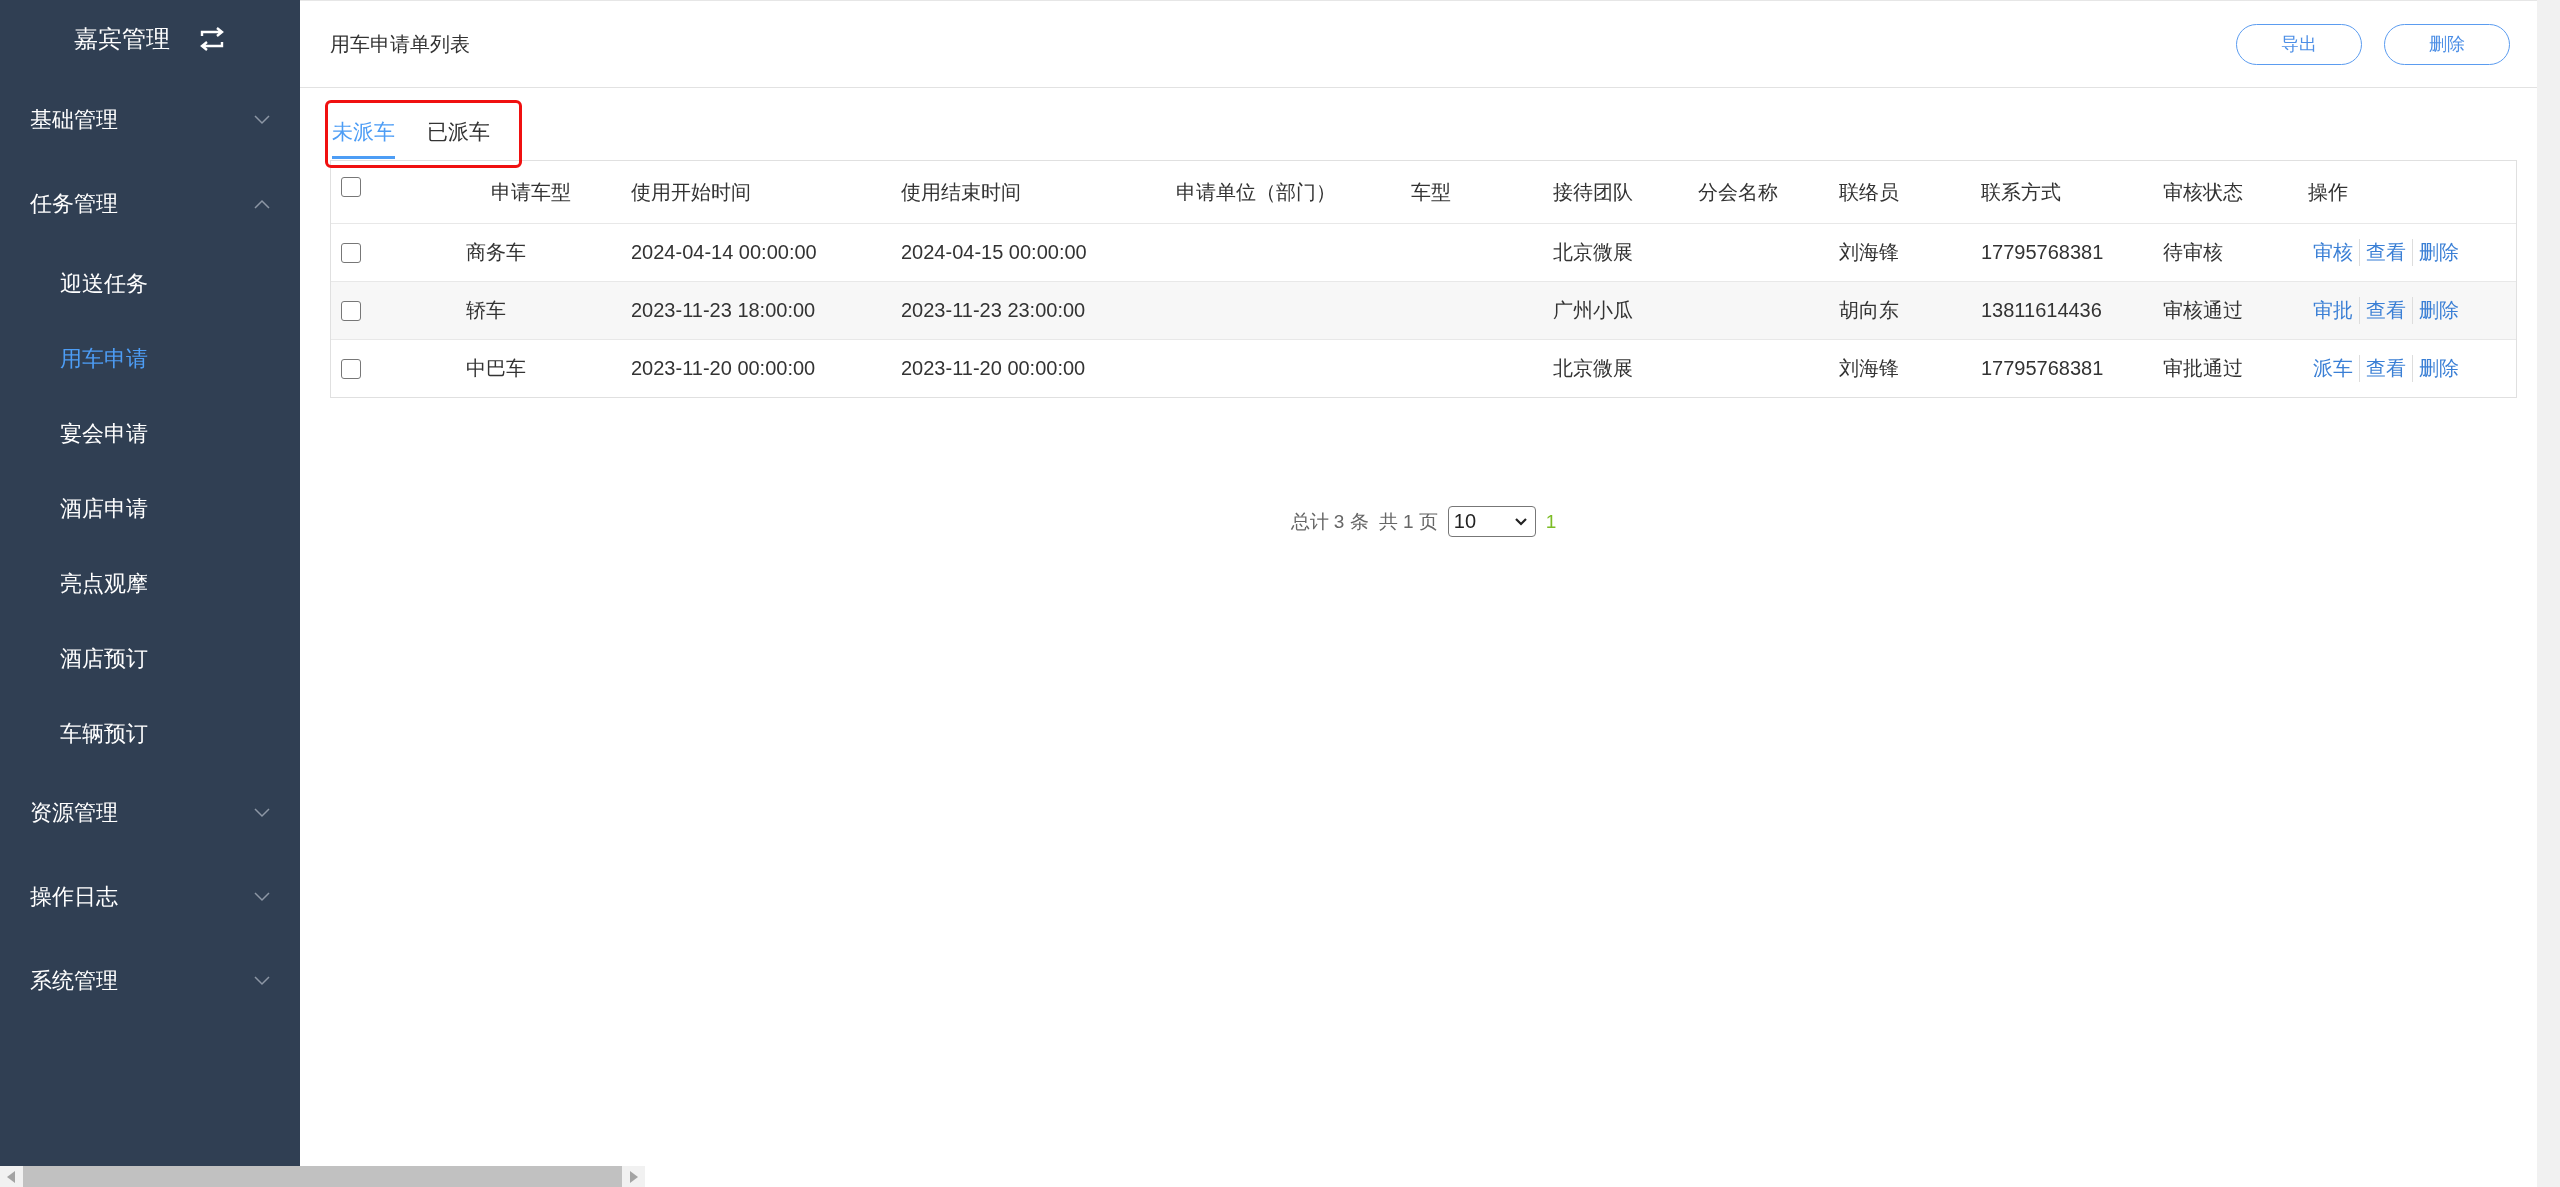  What do you see at coordinates (496, 368) in the screenshot?
I see `table-cell: 中巴车` at bounding box center [496, 368].